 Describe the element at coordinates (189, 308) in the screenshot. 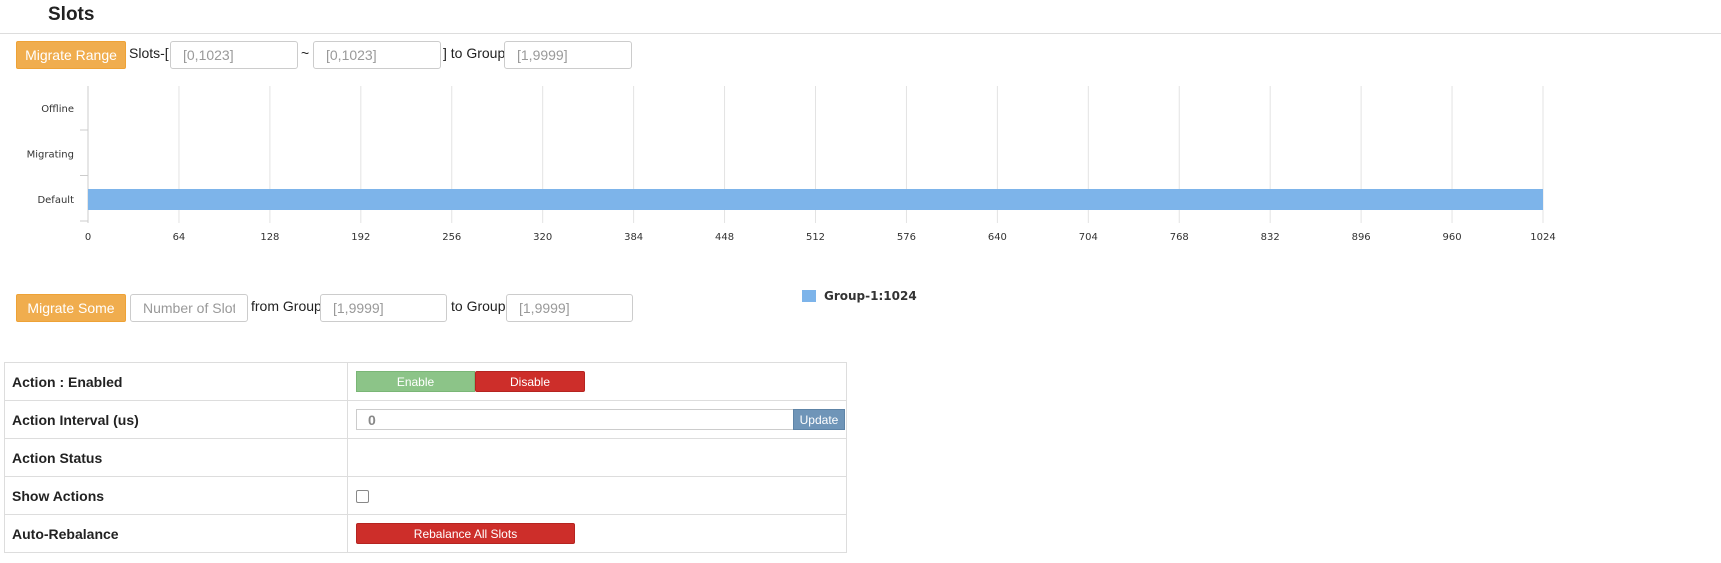

I see `number-of-slots-input` at that location.